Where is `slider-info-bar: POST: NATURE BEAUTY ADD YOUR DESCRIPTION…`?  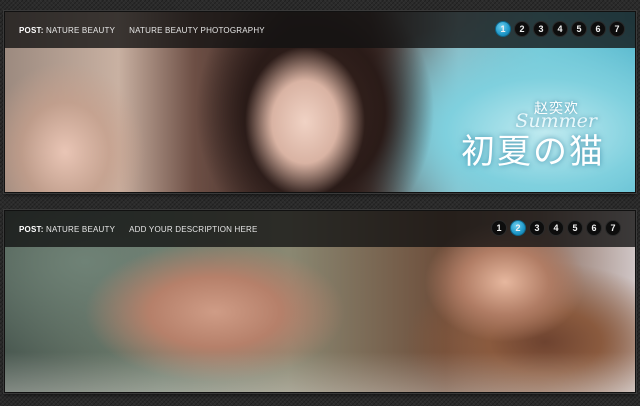
slider-info-bar: POST: NATURE BEAUTY ADD YOUR DESCRIPTION… is located at coordinates (320, 229).